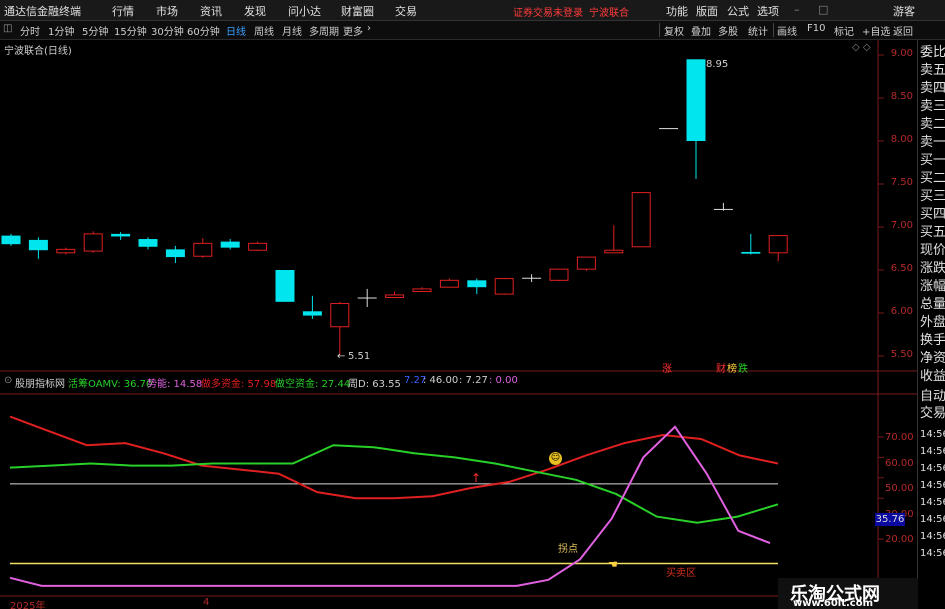  What do you see at coordinates (473, 380) in the screenshot?
I see `indicator-value-c: : 7.27` at bounding box center [473, 380].